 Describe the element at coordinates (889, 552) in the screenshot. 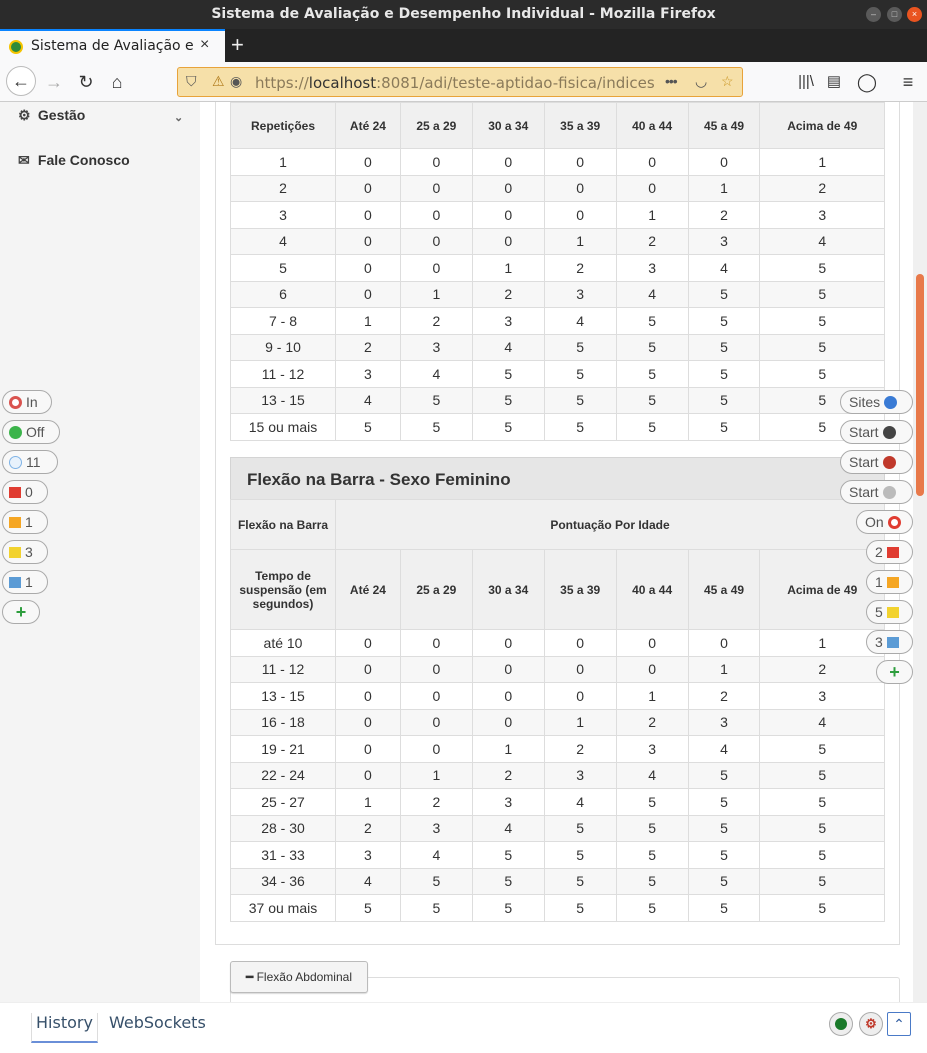

I see `hud-site-high-alerts: 2` at that location.